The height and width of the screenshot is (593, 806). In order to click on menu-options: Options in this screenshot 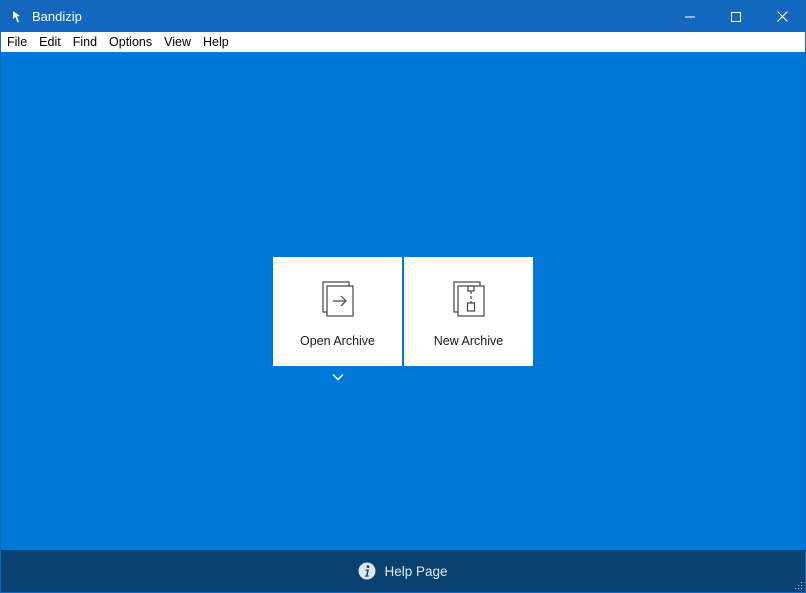, I will do `click(130, 42)`.